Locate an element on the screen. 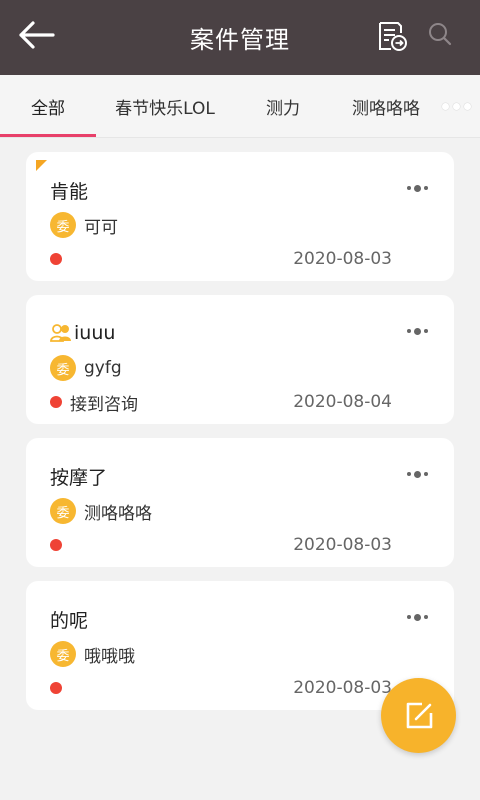 This screenshot has width=480, height=800. case-title: 肯能 is located at coordinates (69, 191).